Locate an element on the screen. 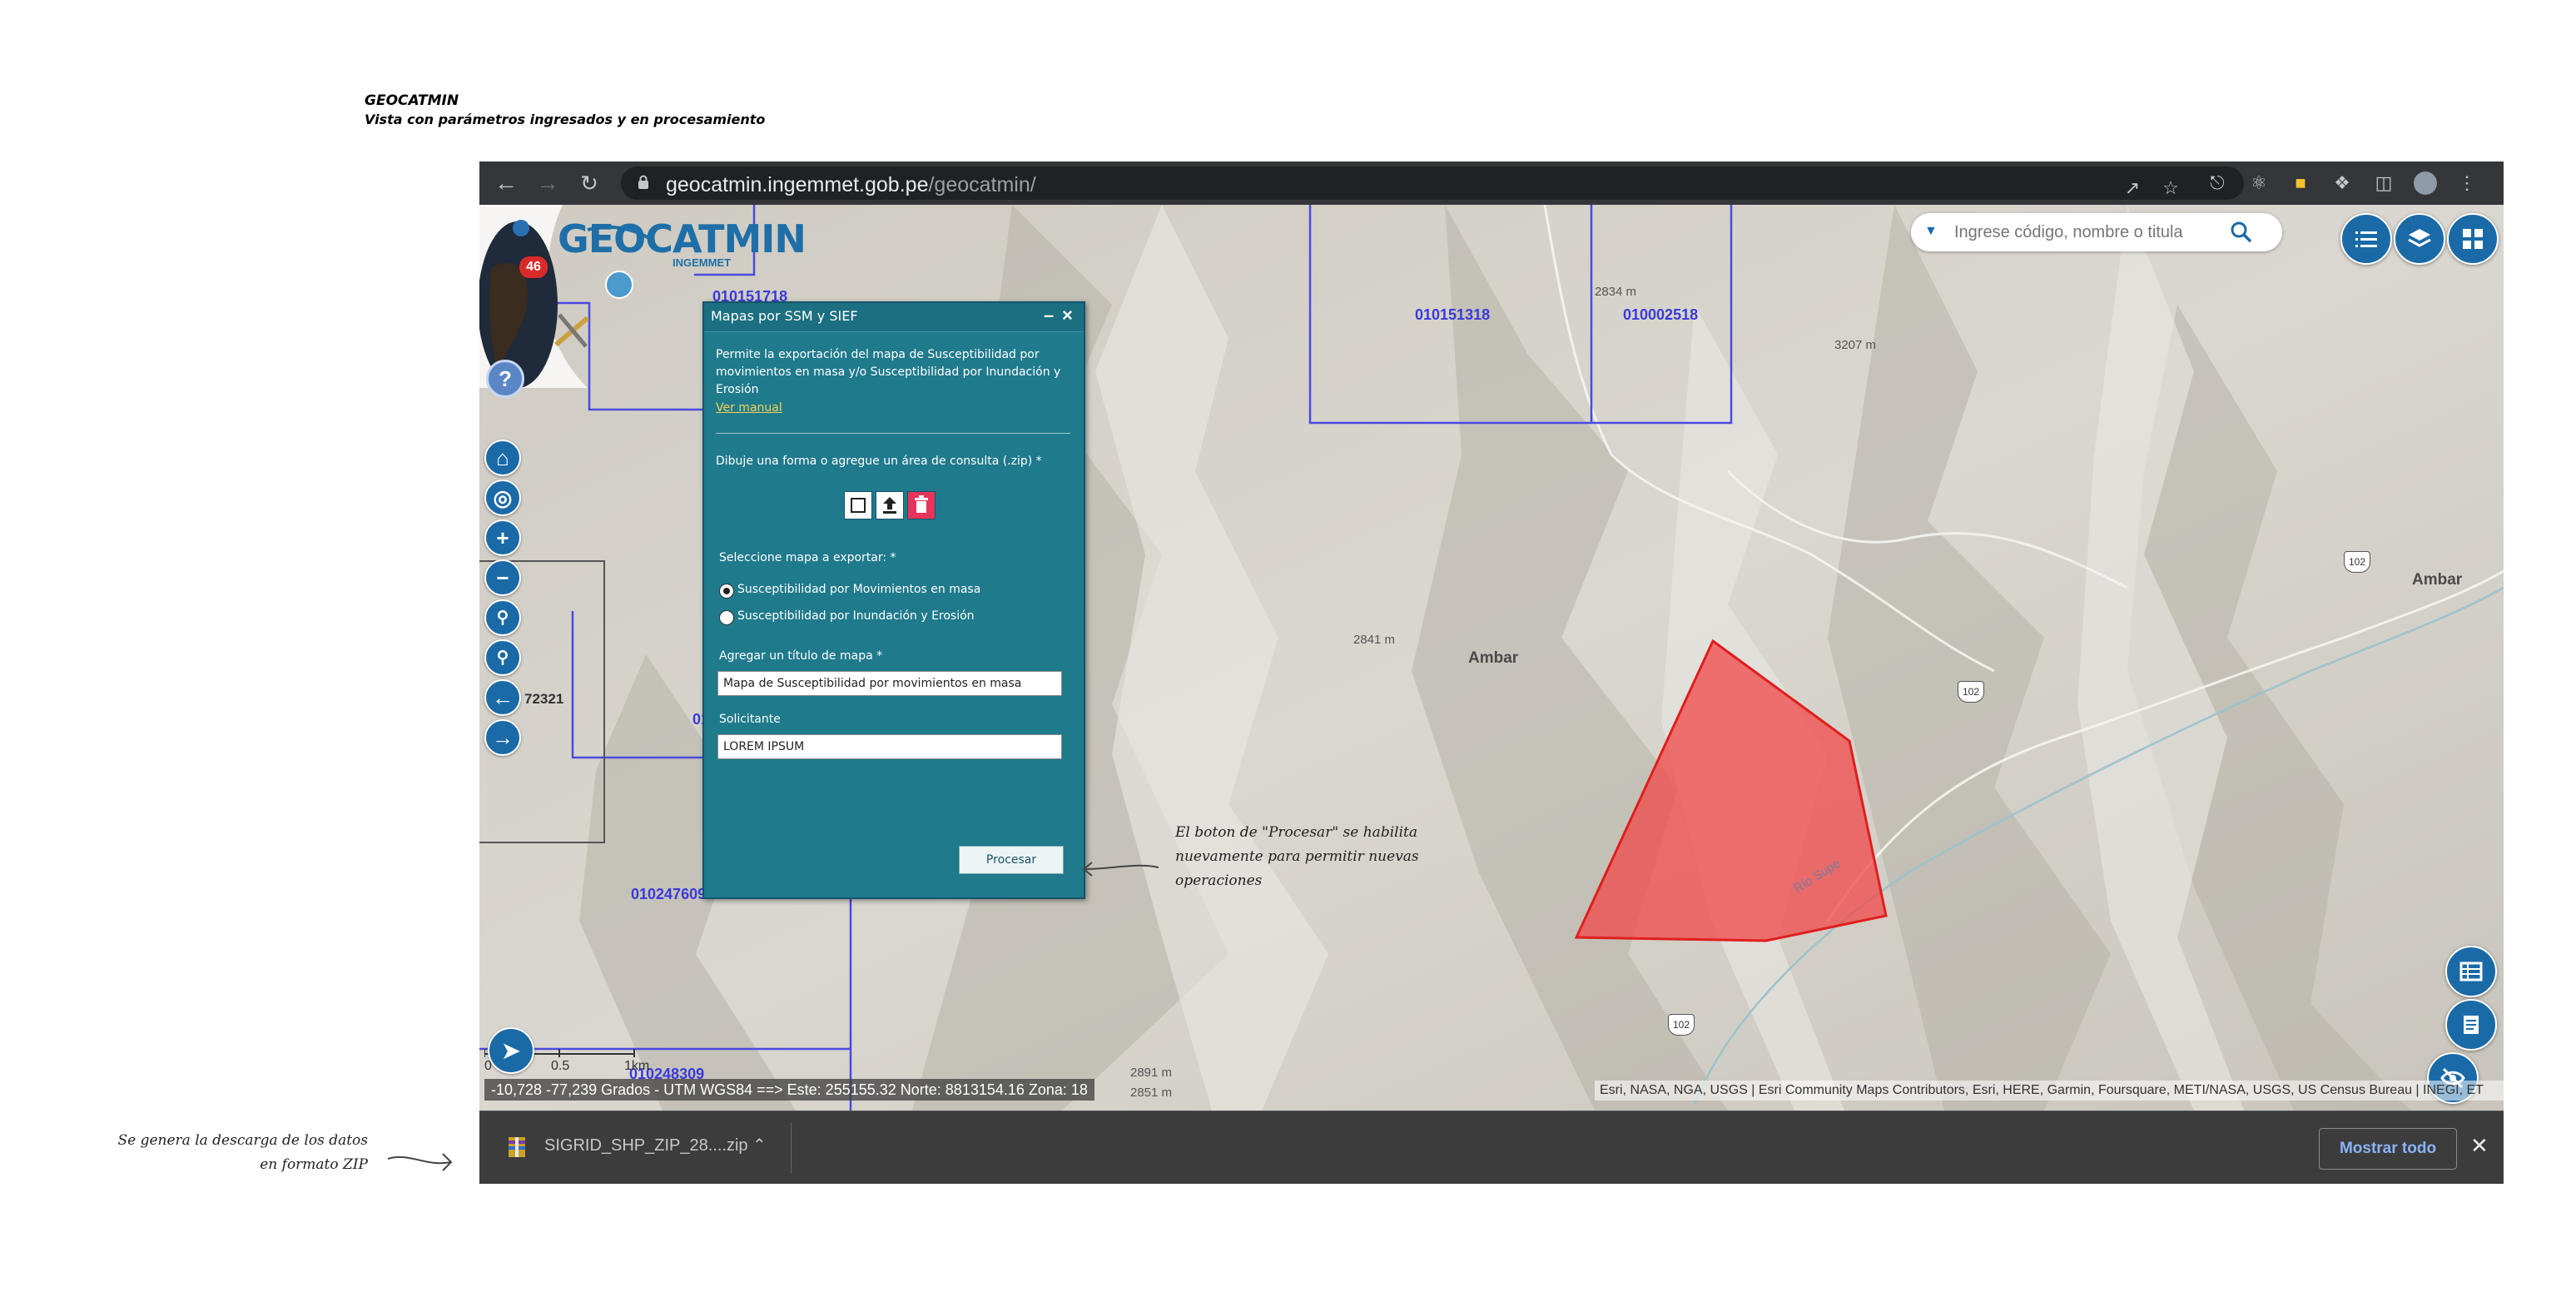  delete-icon is located at coordinates (922, 505).